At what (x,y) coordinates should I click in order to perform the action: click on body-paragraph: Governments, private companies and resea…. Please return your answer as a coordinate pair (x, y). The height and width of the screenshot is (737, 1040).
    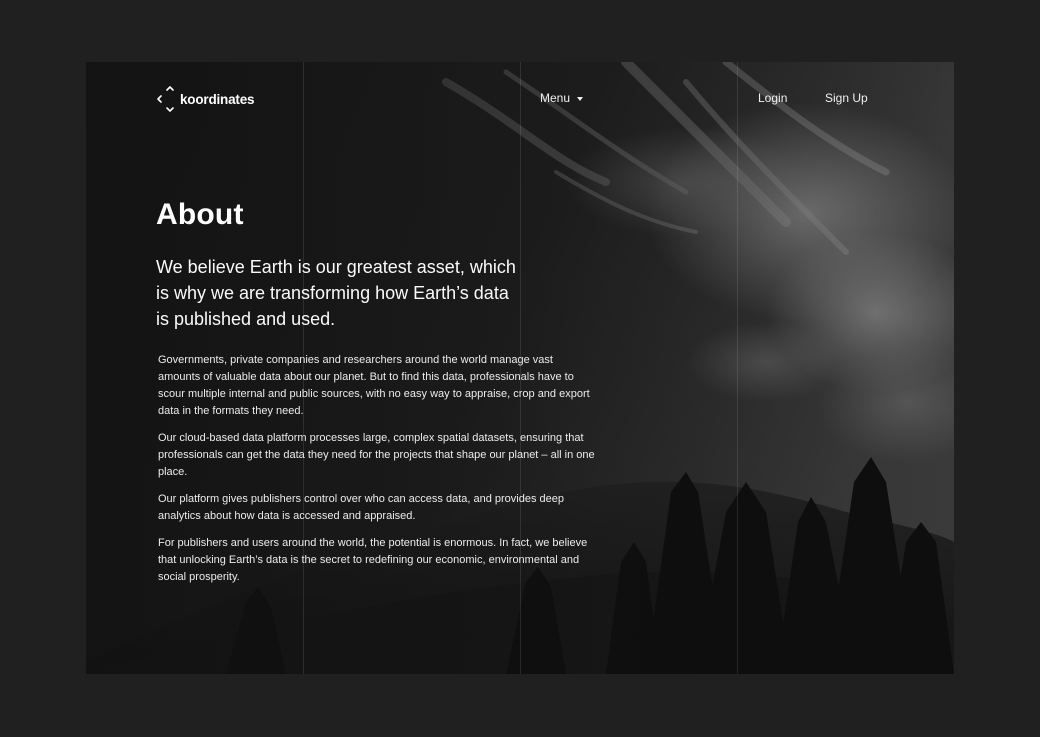
    Looking at the image, I should click on (374, 385).